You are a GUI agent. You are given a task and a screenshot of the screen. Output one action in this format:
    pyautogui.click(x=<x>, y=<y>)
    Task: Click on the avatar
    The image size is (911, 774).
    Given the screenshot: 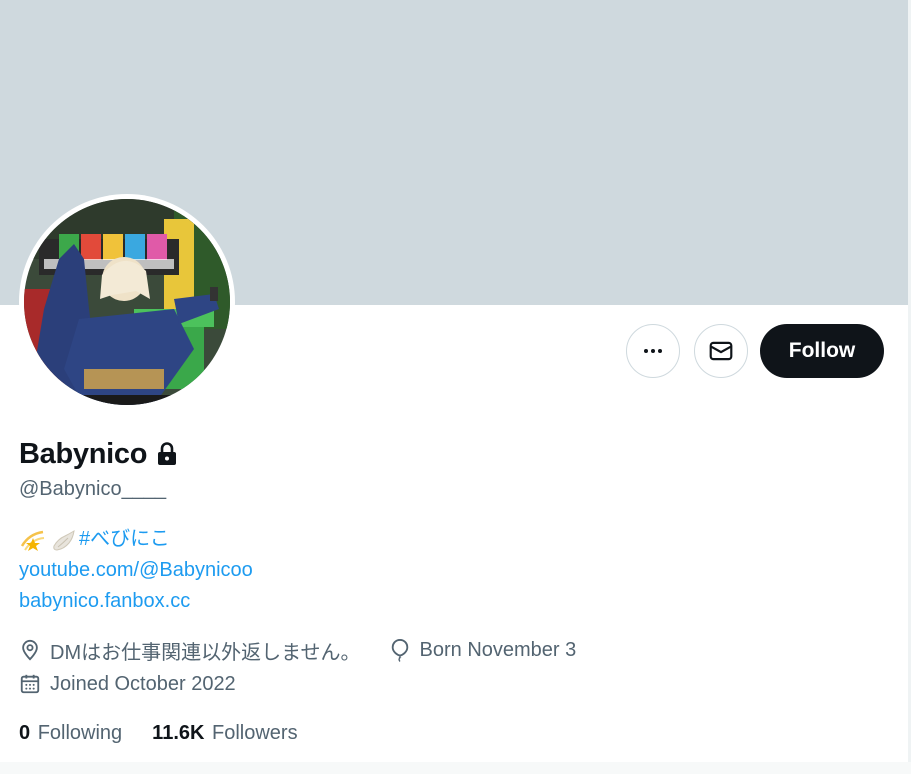 What is the action you would take?
    pyautogui.click(x=127, y=302)
    